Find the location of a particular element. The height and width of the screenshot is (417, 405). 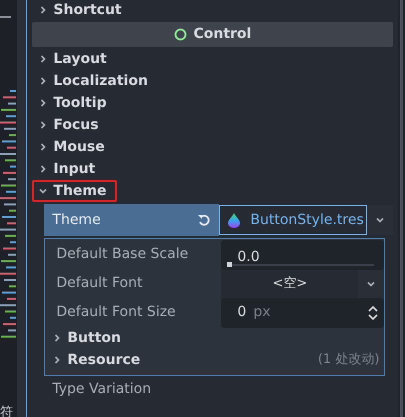

section-header: Input is located at coordinates (69, 169).